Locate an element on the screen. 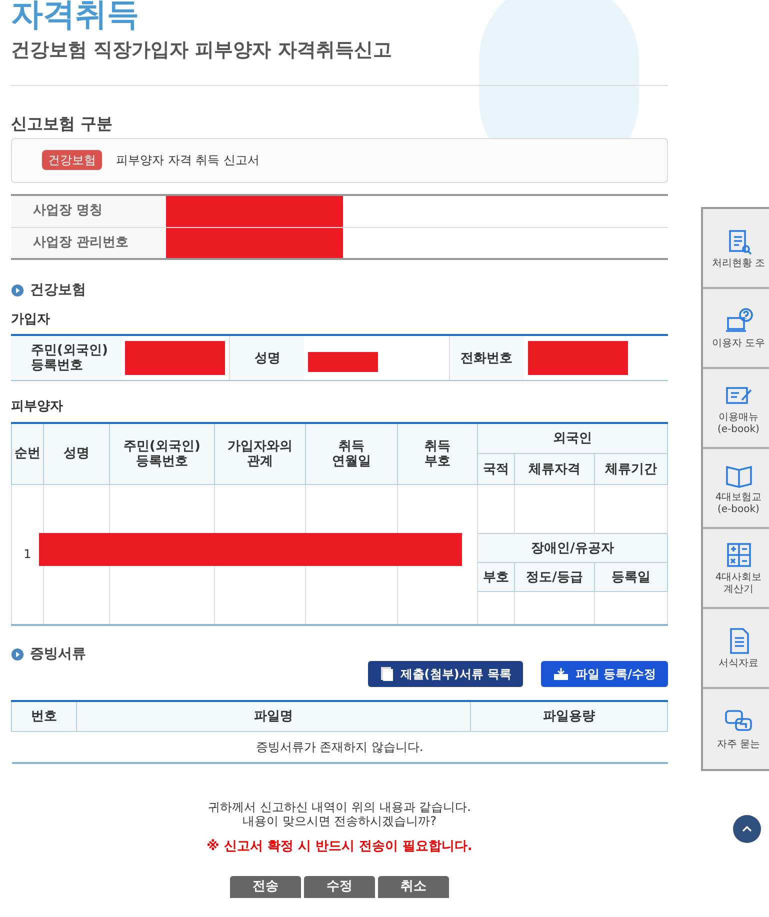 Image resolution: width=769 pixels, height=917 pixels. column-header: 외국인 is located at coordinates (573, 438).